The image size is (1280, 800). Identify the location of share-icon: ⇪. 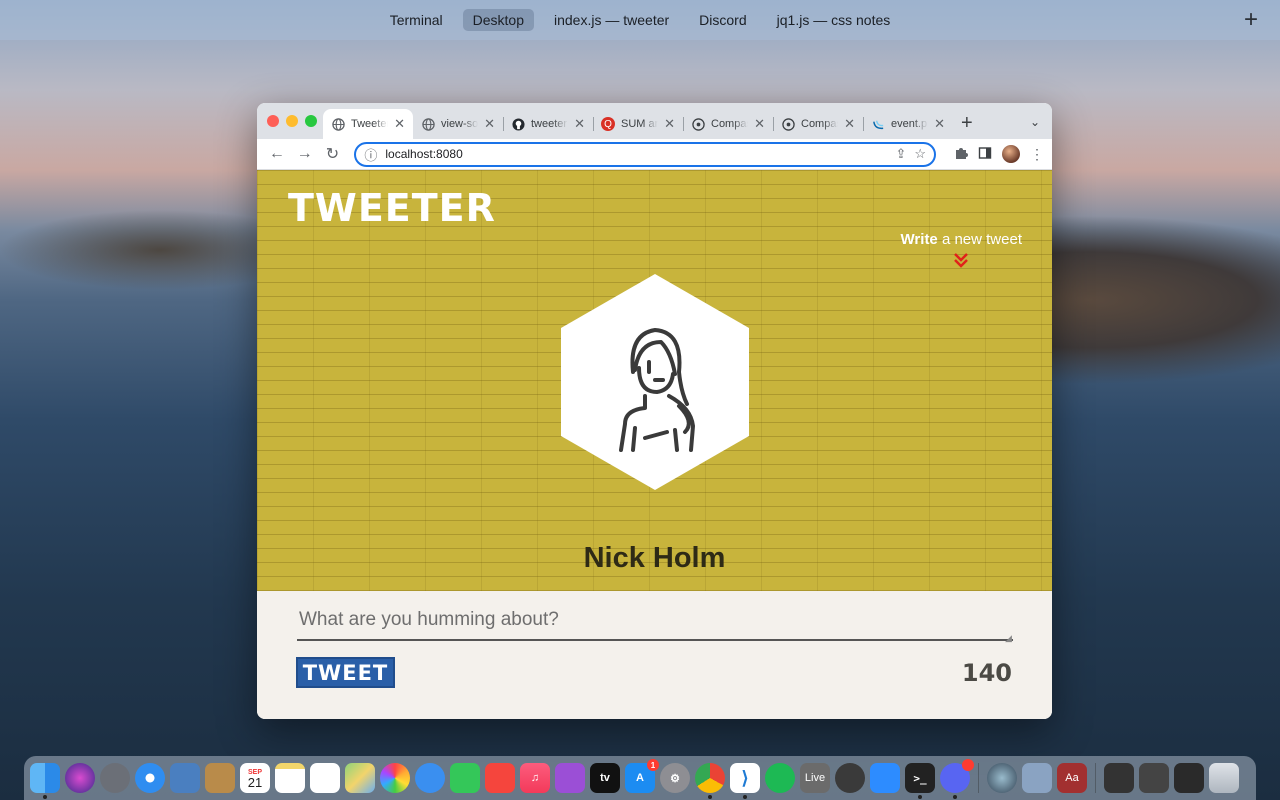
(900, 154).